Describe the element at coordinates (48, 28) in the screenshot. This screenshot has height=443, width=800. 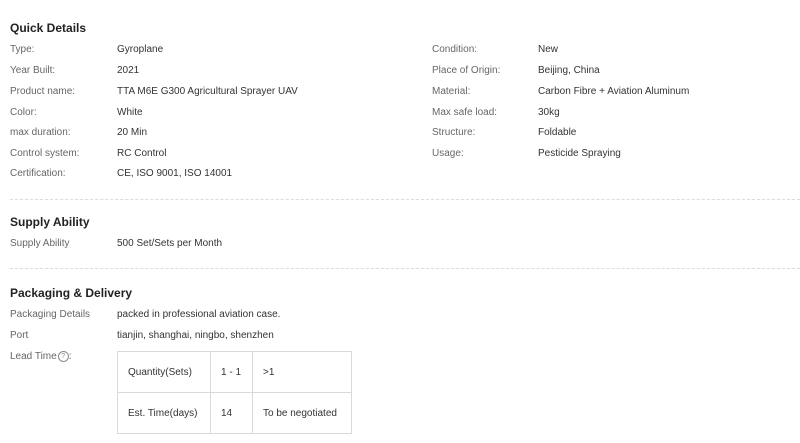
I see `quick-details-title: Quick Details` at that location.